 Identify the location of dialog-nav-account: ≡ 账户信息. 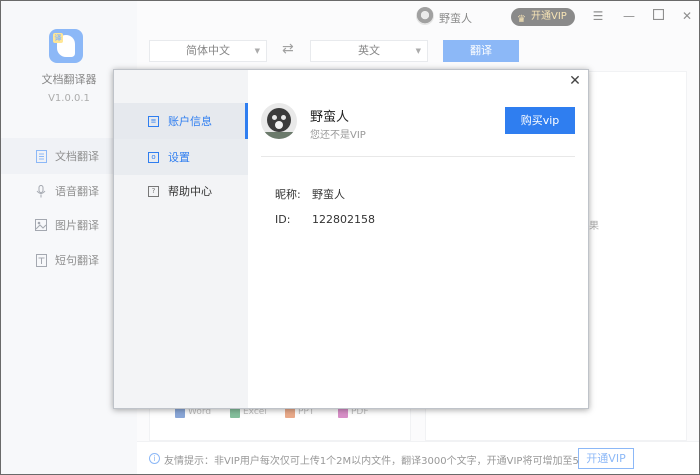
(181, 121).